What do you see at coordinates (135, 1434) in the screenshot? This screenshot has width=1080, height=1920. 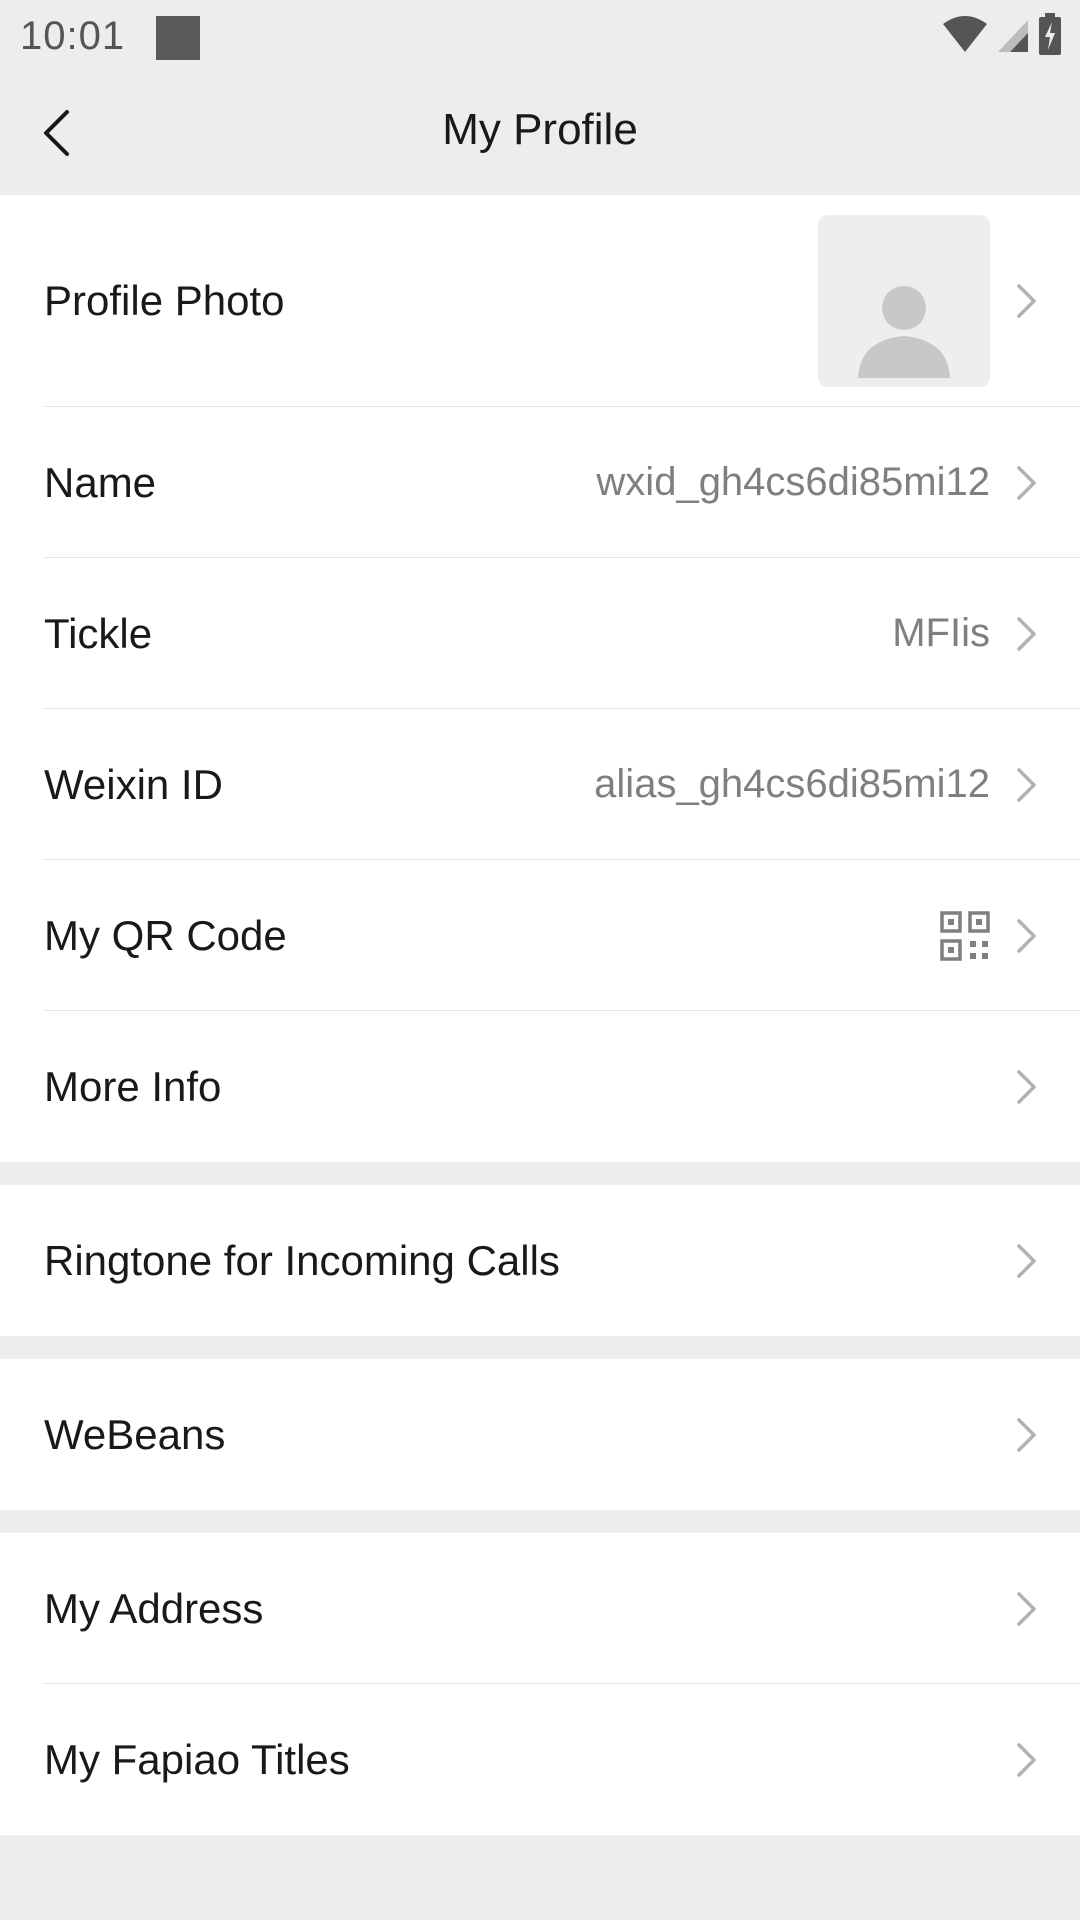 I see `row-label: WeBeans` at bounding box center [135, 1434].